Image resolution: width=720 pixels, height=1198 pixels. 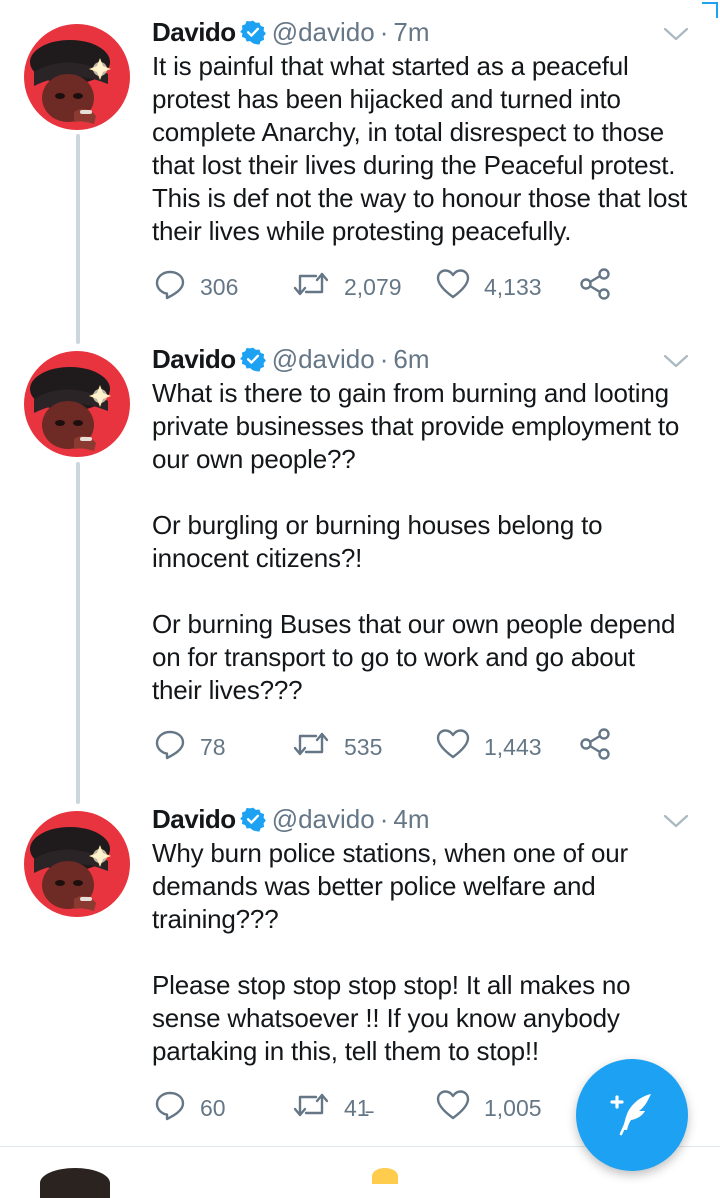 What do you see at coordinates (411, 32) in the screenshot?
I see `timestamp: 7m` at bounding box center [411, 32].